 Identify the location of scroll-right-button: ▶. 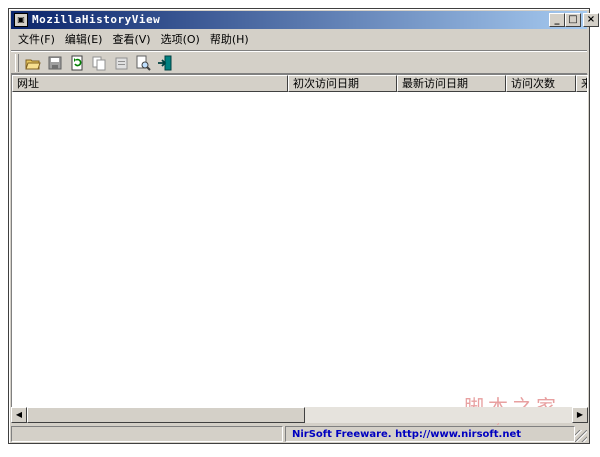
(580, 415).